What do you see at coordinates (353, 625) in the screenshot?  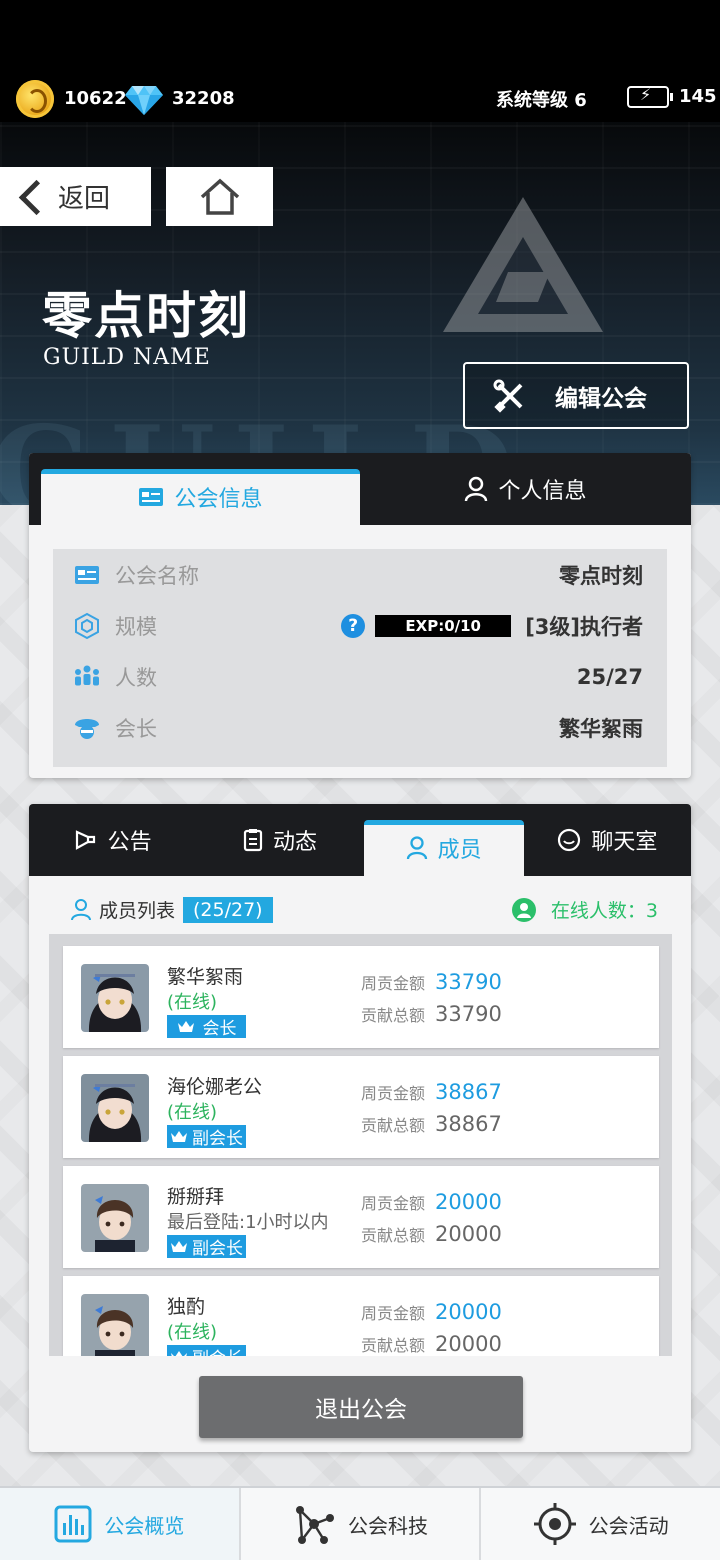 I see `help-icon: ?` at bounding box center [353, 625].